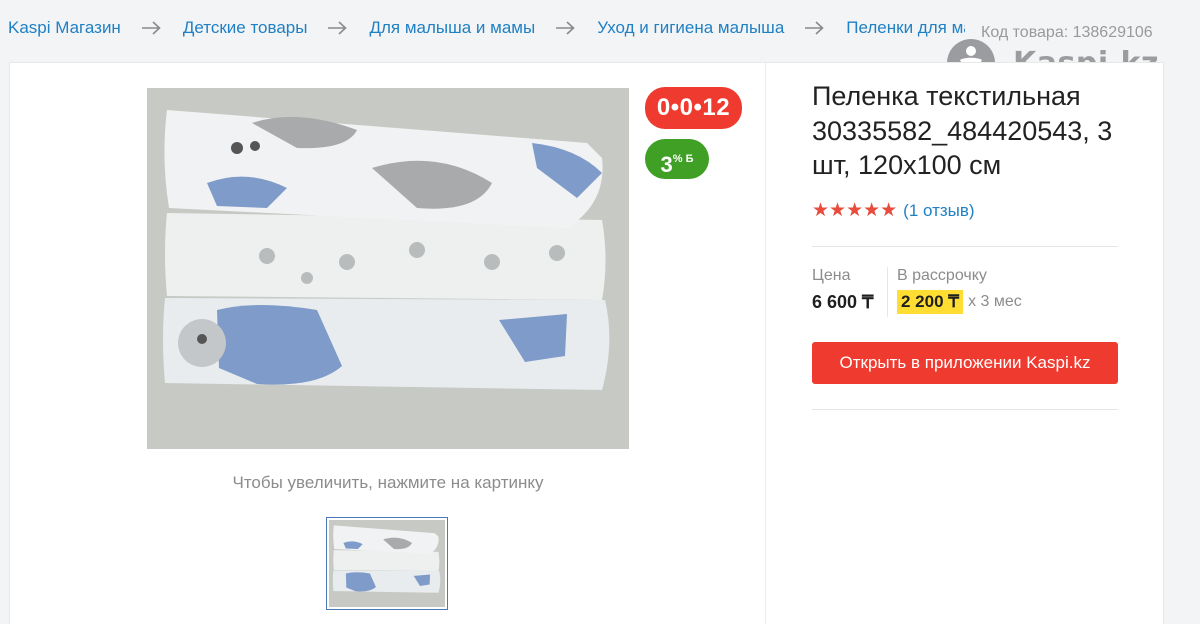  What do you see at coordinates (64, 28) in the screenshot?
I see `breadcrumb-item-kaspi-shop: Kaspi Магазин` at bounding box center [64, 28].